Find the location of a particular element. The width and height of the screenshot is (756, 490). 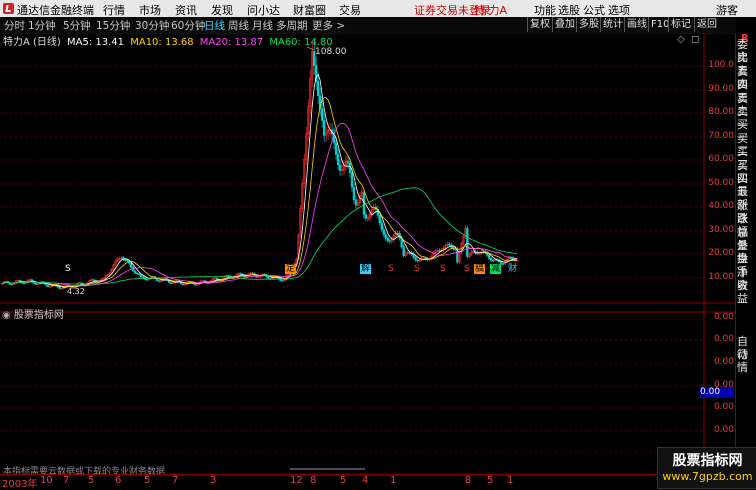

period-30min: 30分钟 is located at coordinates (152, 25).